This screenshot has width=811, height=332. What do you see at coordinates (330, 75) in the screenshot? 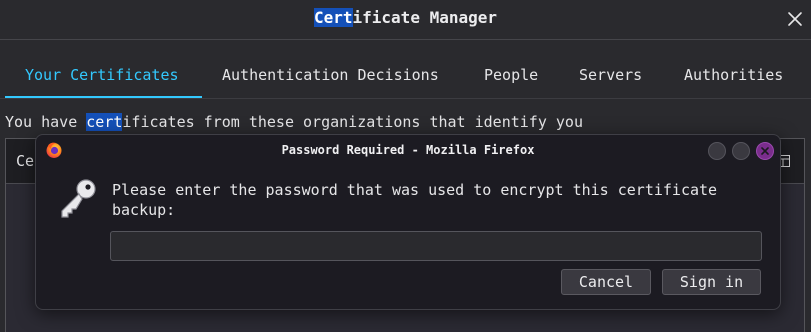
I see `tab-authentication-decisions: Authentication Decisions` at bounding box center [330, 75].